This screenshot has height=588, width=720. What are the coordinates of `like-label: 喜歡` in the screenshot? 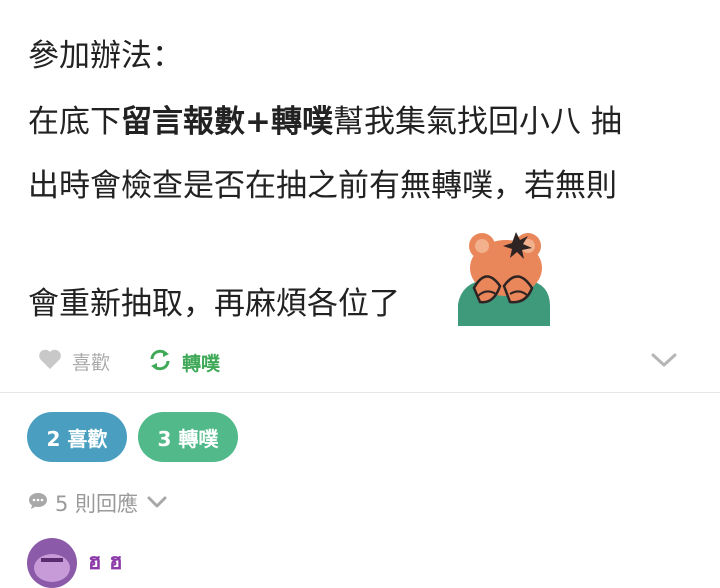 It's located at (91, 363).